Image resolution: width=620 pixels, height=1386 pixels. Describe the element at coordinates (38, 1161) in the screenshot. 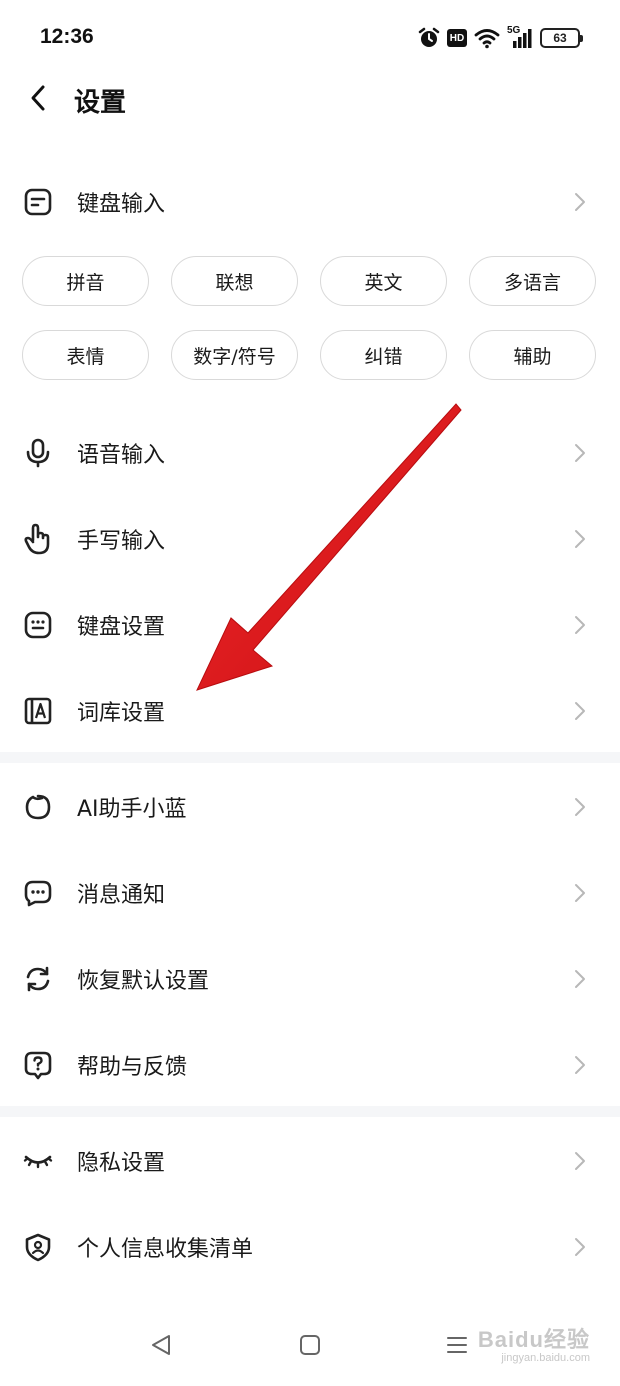

I see `closed-eye-icon` at that location.